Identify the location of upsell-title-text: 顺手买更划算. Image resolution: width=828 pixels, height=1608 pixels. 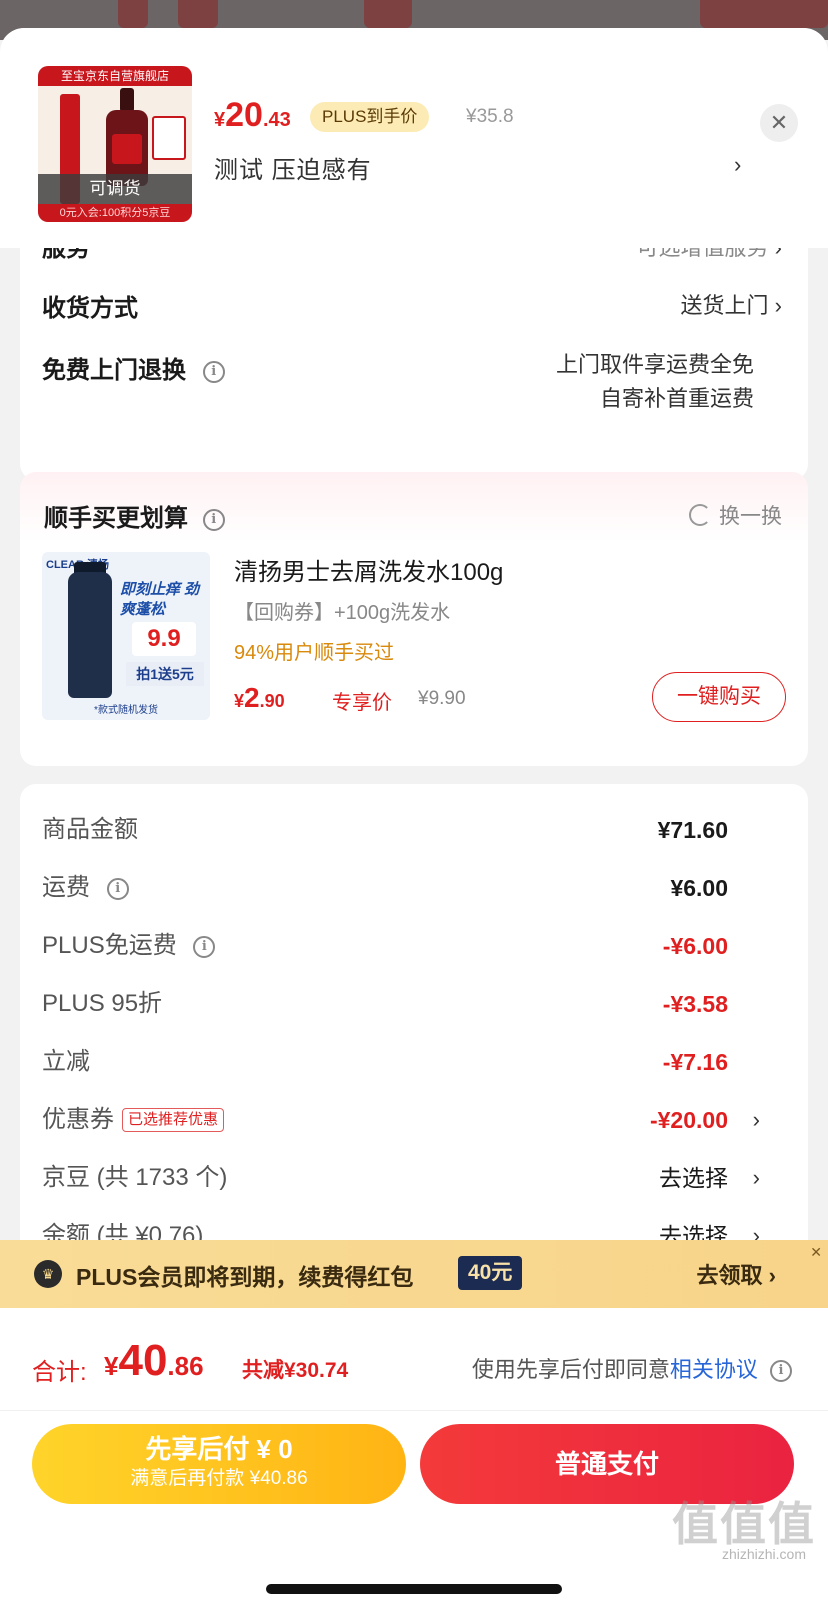
(116, 518).